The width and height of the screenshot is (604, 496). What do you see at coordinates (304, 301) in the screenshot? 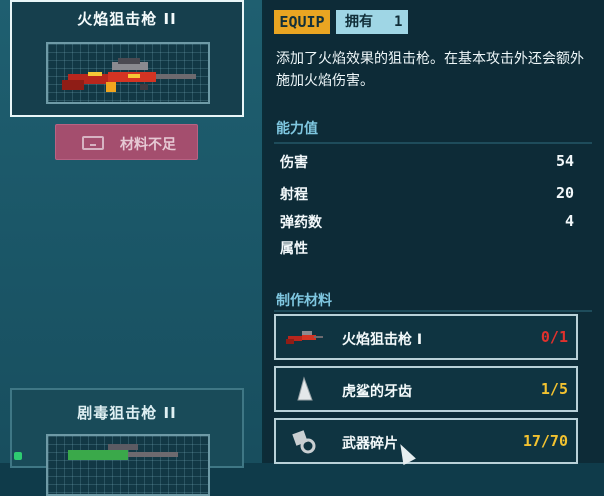
I see `materials-section-title: 制作材料` at bounding box center [304, 301].